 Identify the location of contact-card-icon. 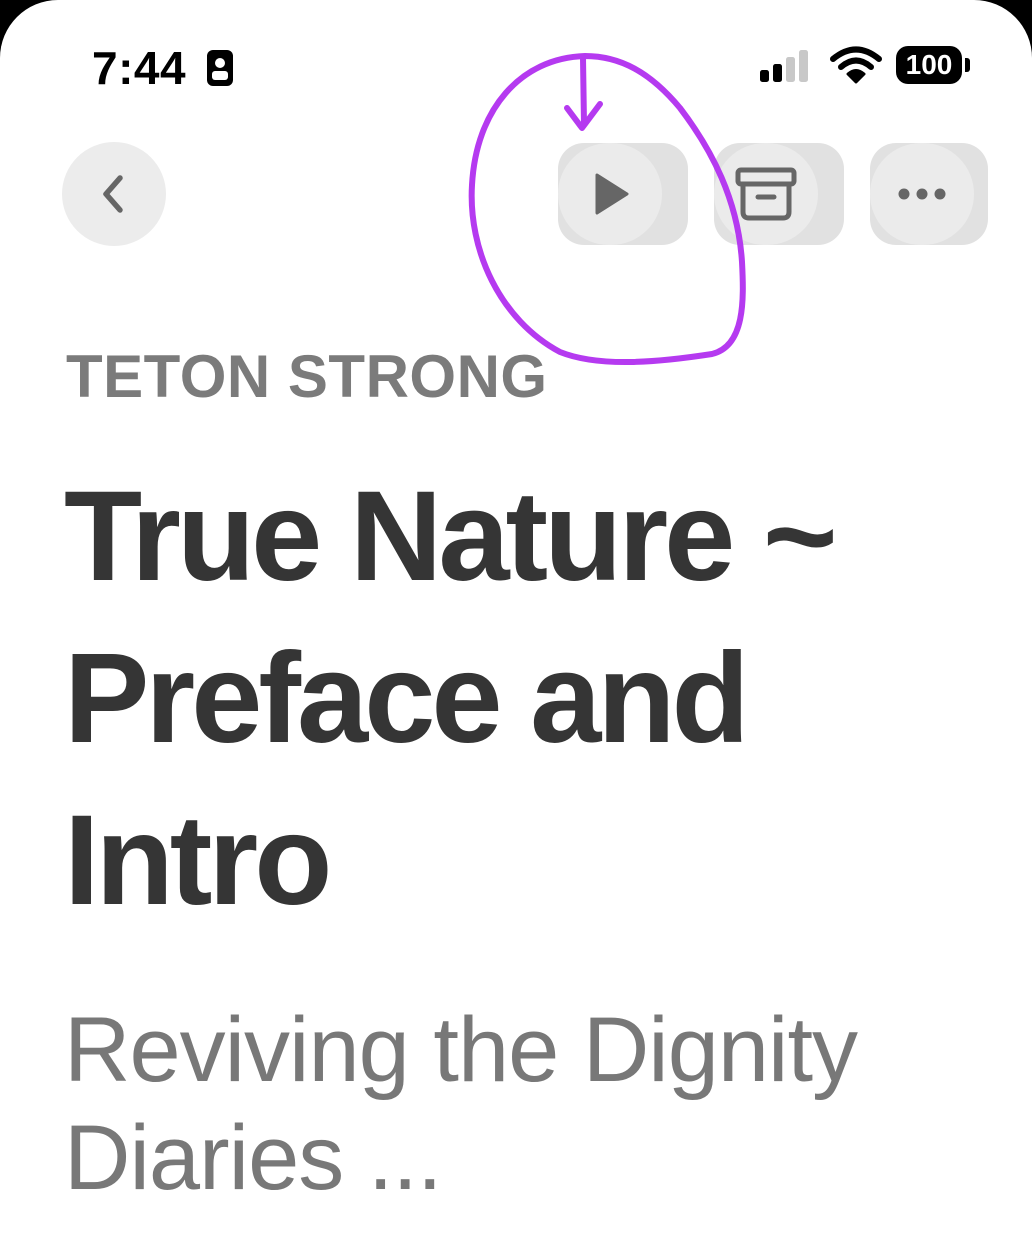
(220, 68).